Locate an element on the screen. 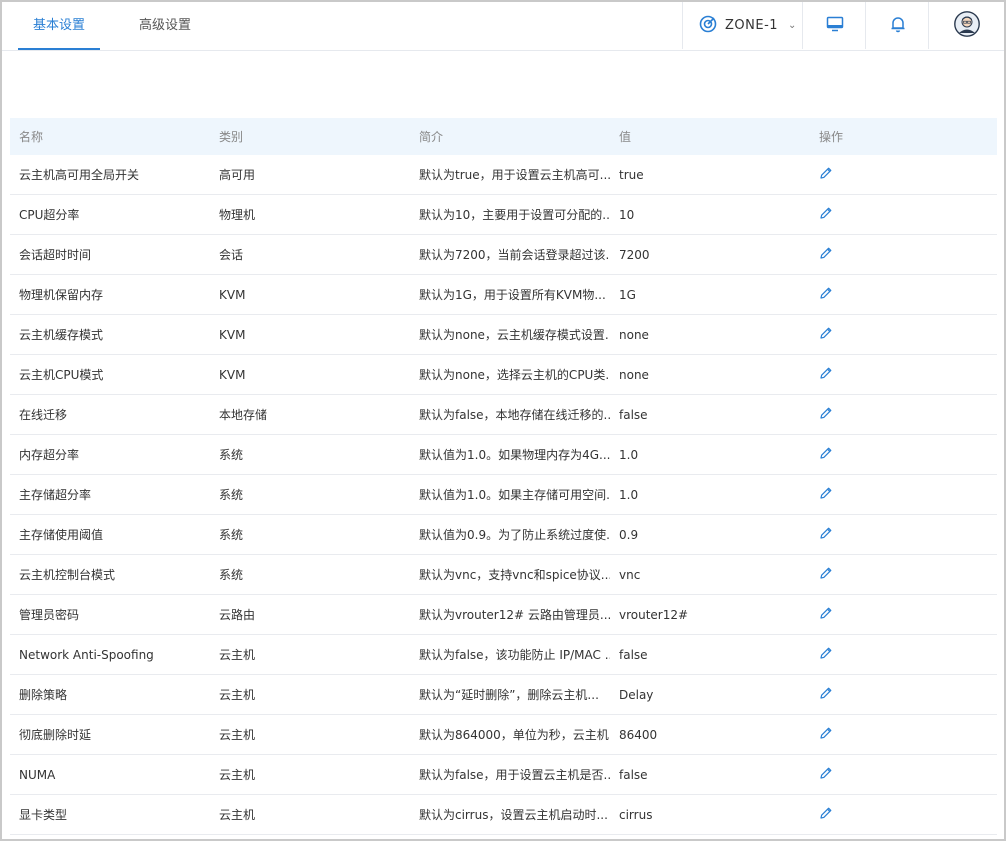 This screenshot has width=1006, height=841. setting-name: 彻底删除时延 is located at coordinates (55, 735).